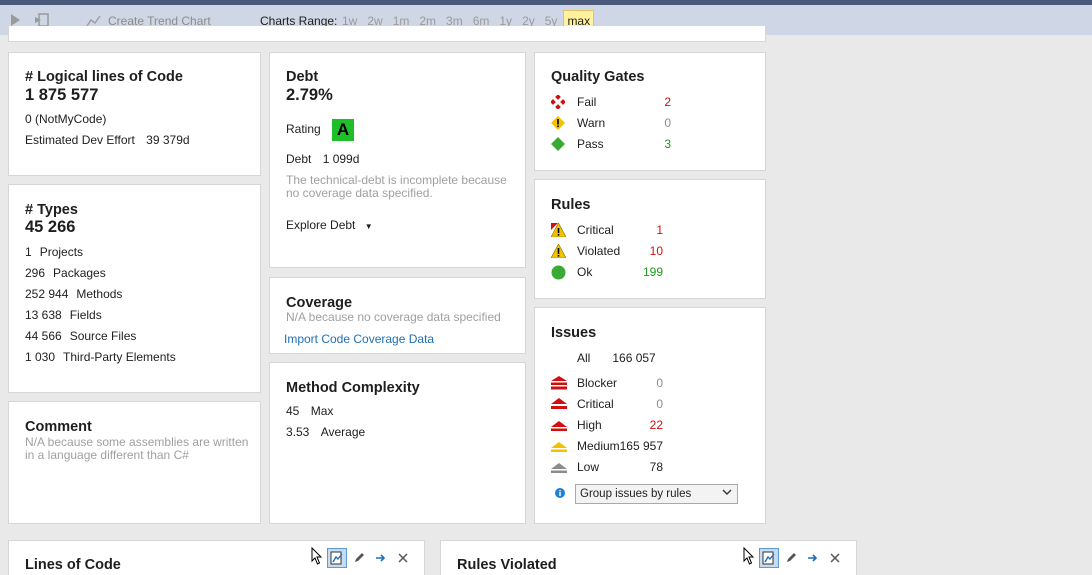 The image size is (1092, 575). What do you see at coordinates (667, 102) in the screenshot?
I see `fail-value: 2` at bounding box center [667, 102].